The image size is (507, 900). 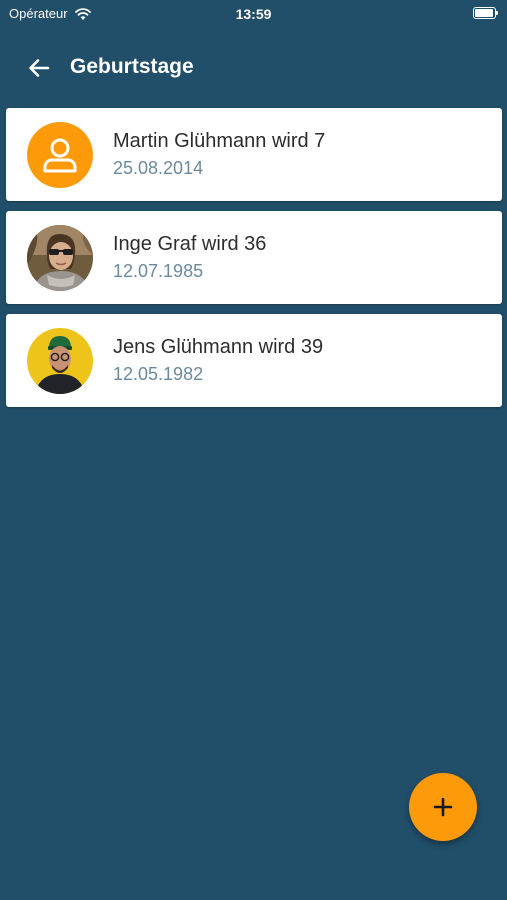 What do you see at coordinates (158, 374) in the screenshot?
I see `birthday-date: 12.05.1982` at bounding box center [158, 374].